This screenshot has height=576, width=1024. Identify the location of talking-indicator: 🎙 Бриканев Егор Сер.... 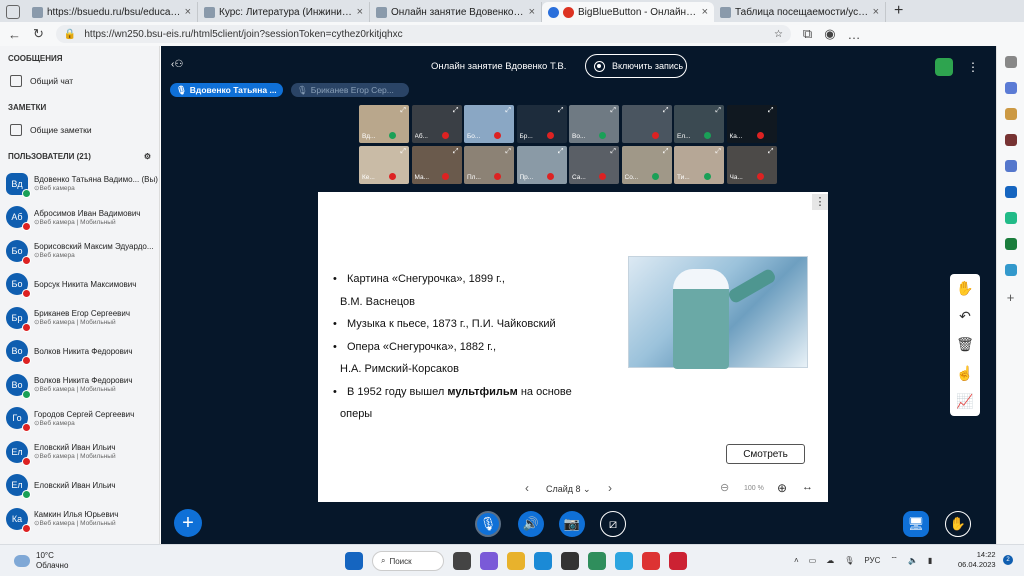
(350, 90).